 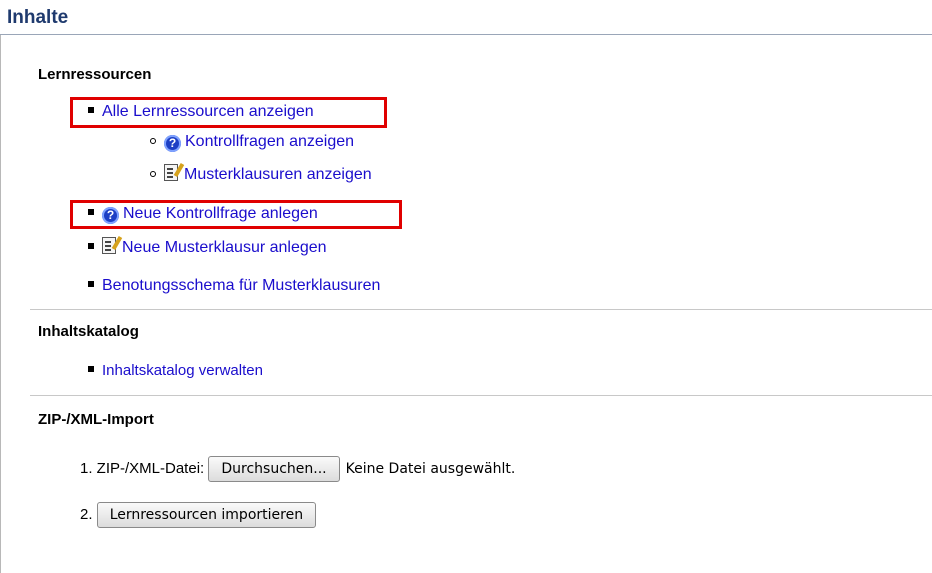 I want to click on step1-label: 1. ZIP-/XML-Datei:, so click(x=142, y=468).